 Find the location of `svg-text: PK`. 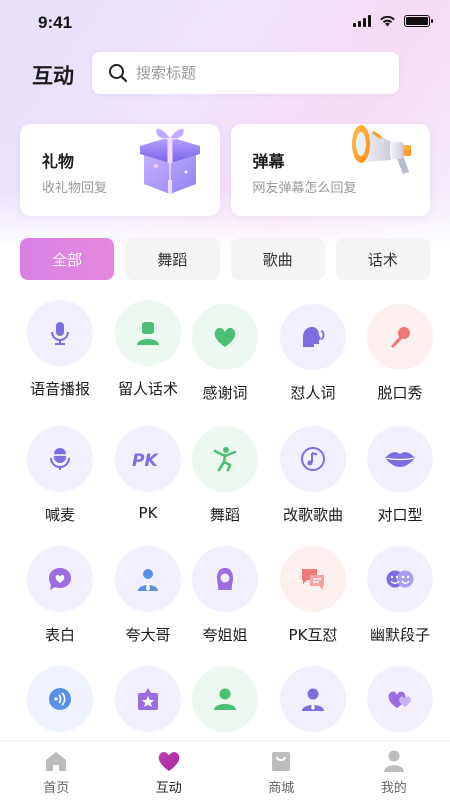

svg-text: PK is located at coordinates (145, 461).